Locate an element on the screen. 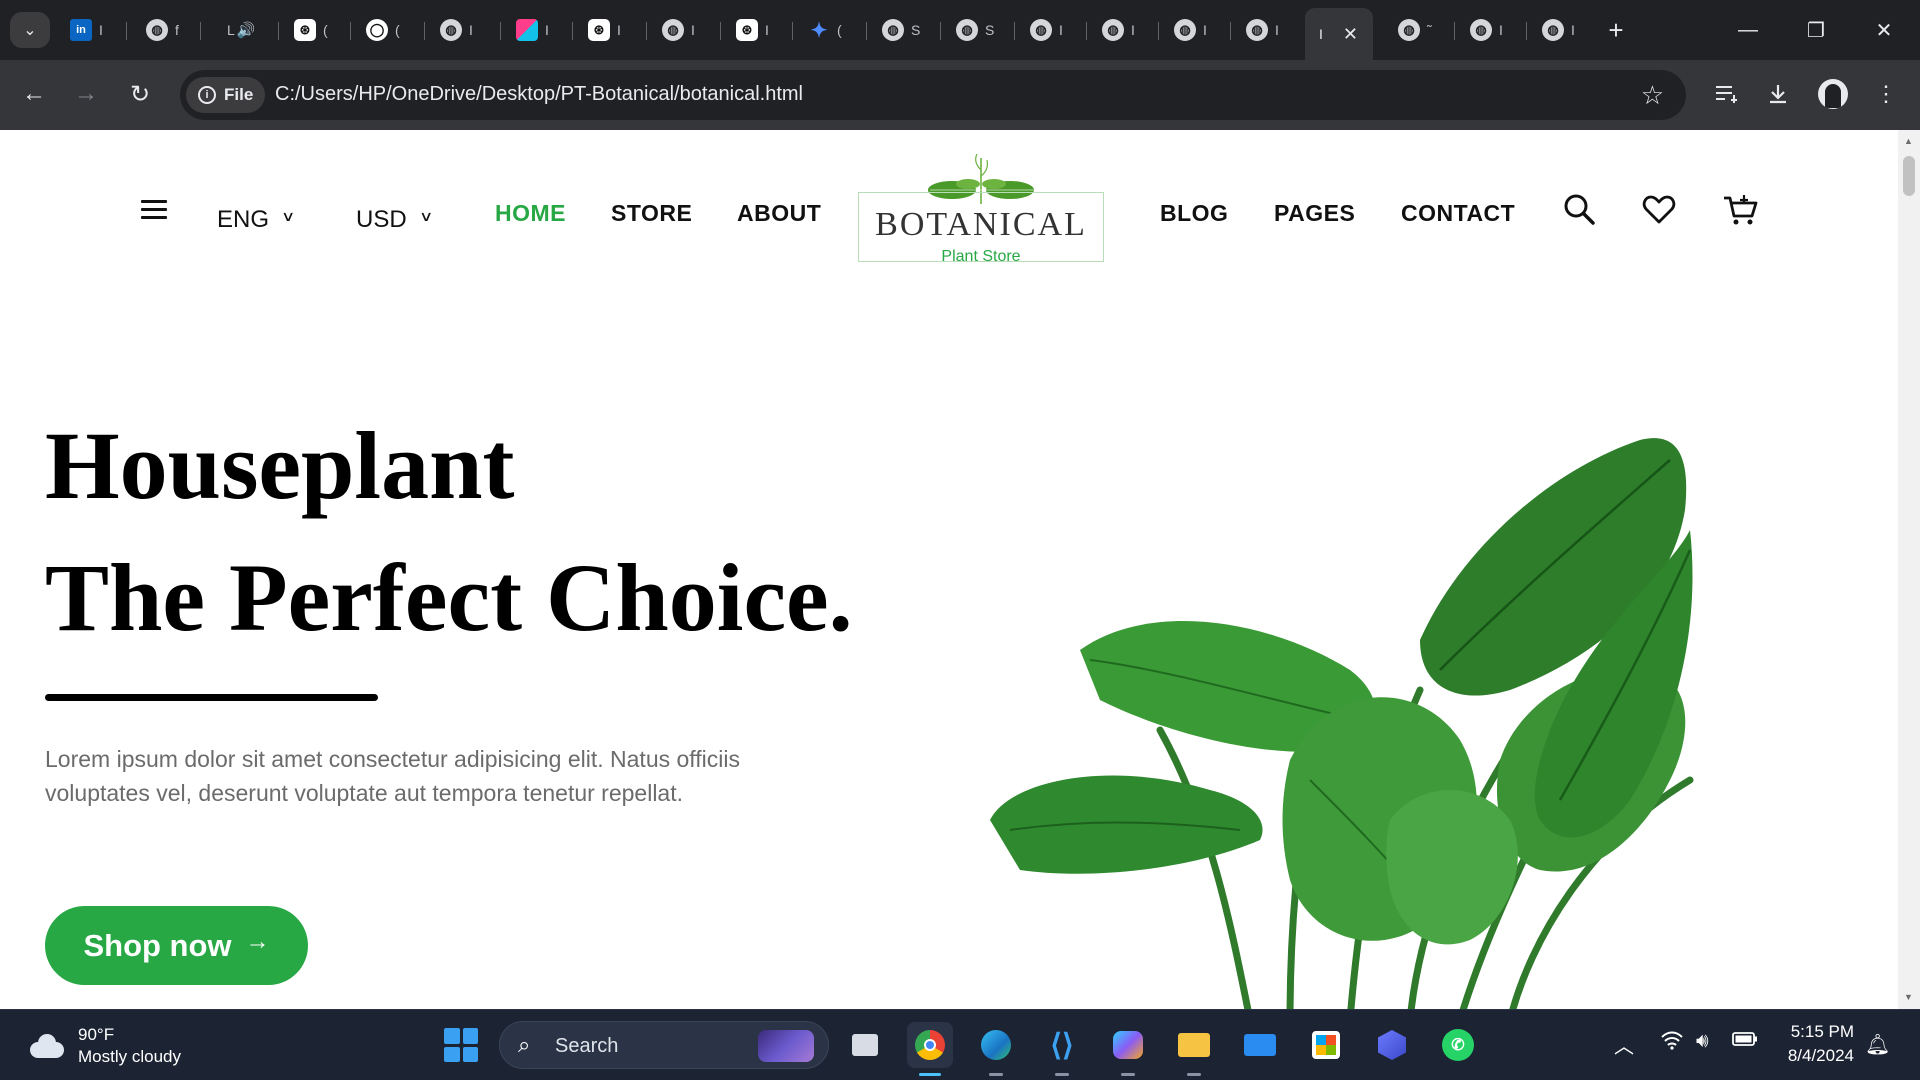 This screenshot has height=1080, width=1920. notification-bell-icon: 🔔︎ is located at coordinates (1877, 1044).